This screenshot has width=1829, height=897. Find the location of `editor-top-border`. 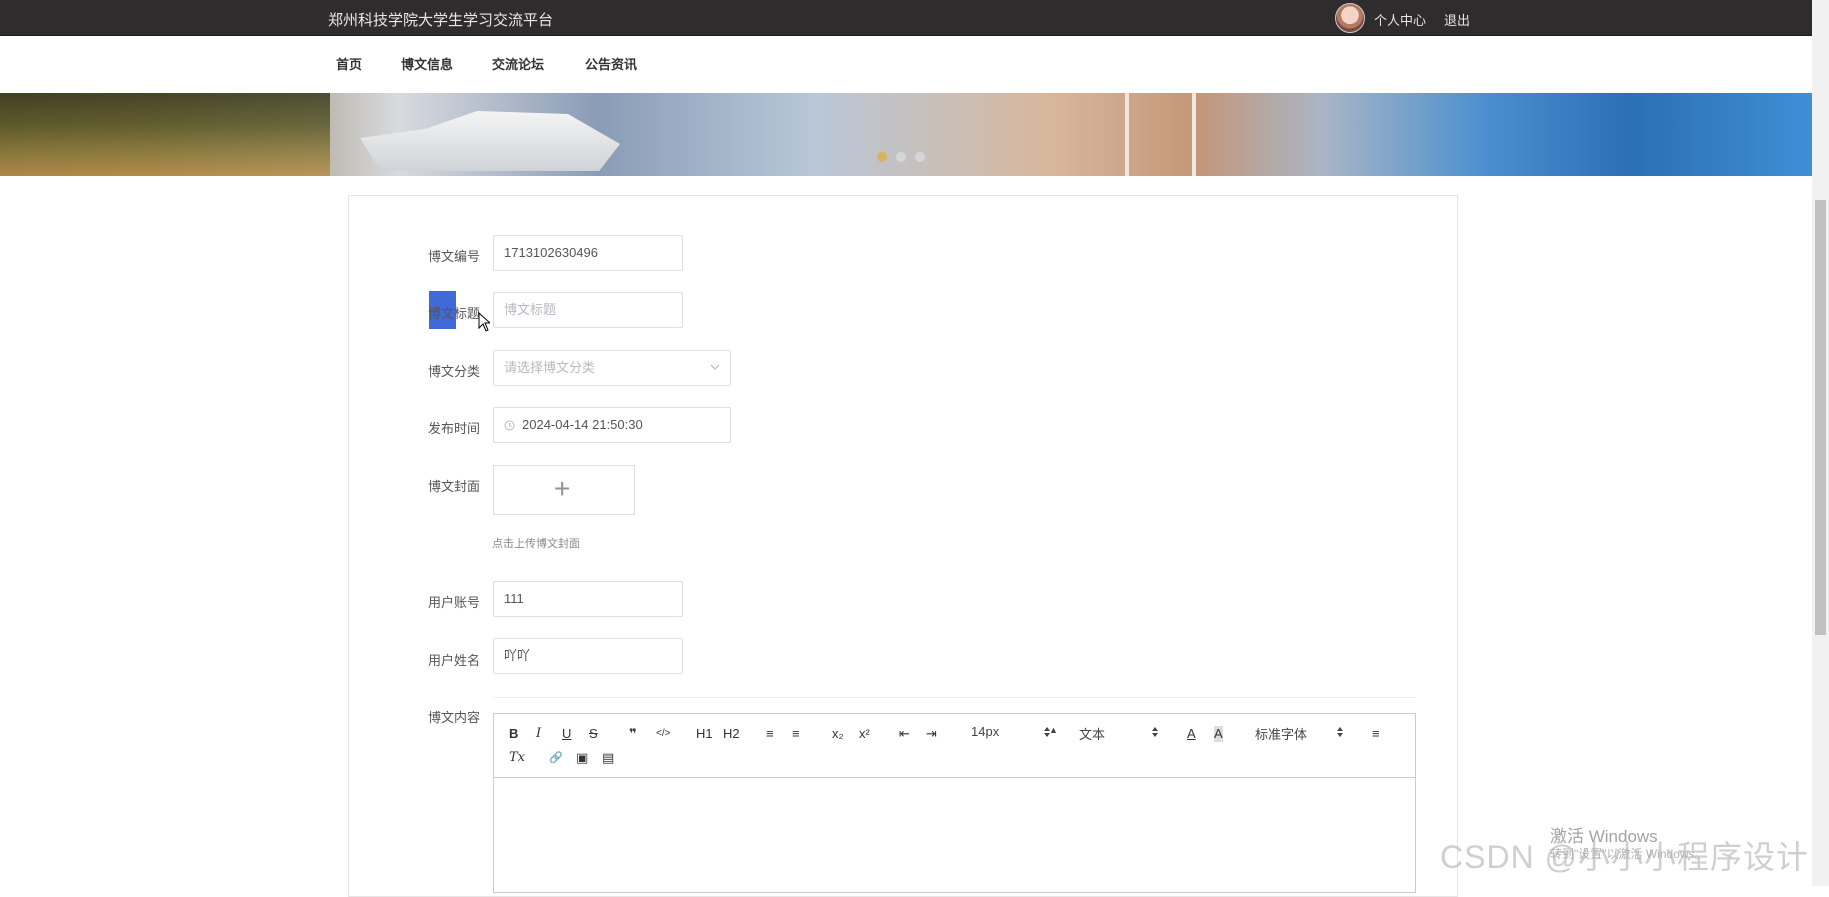

editor-top-border is located at coordinates (954, 705).